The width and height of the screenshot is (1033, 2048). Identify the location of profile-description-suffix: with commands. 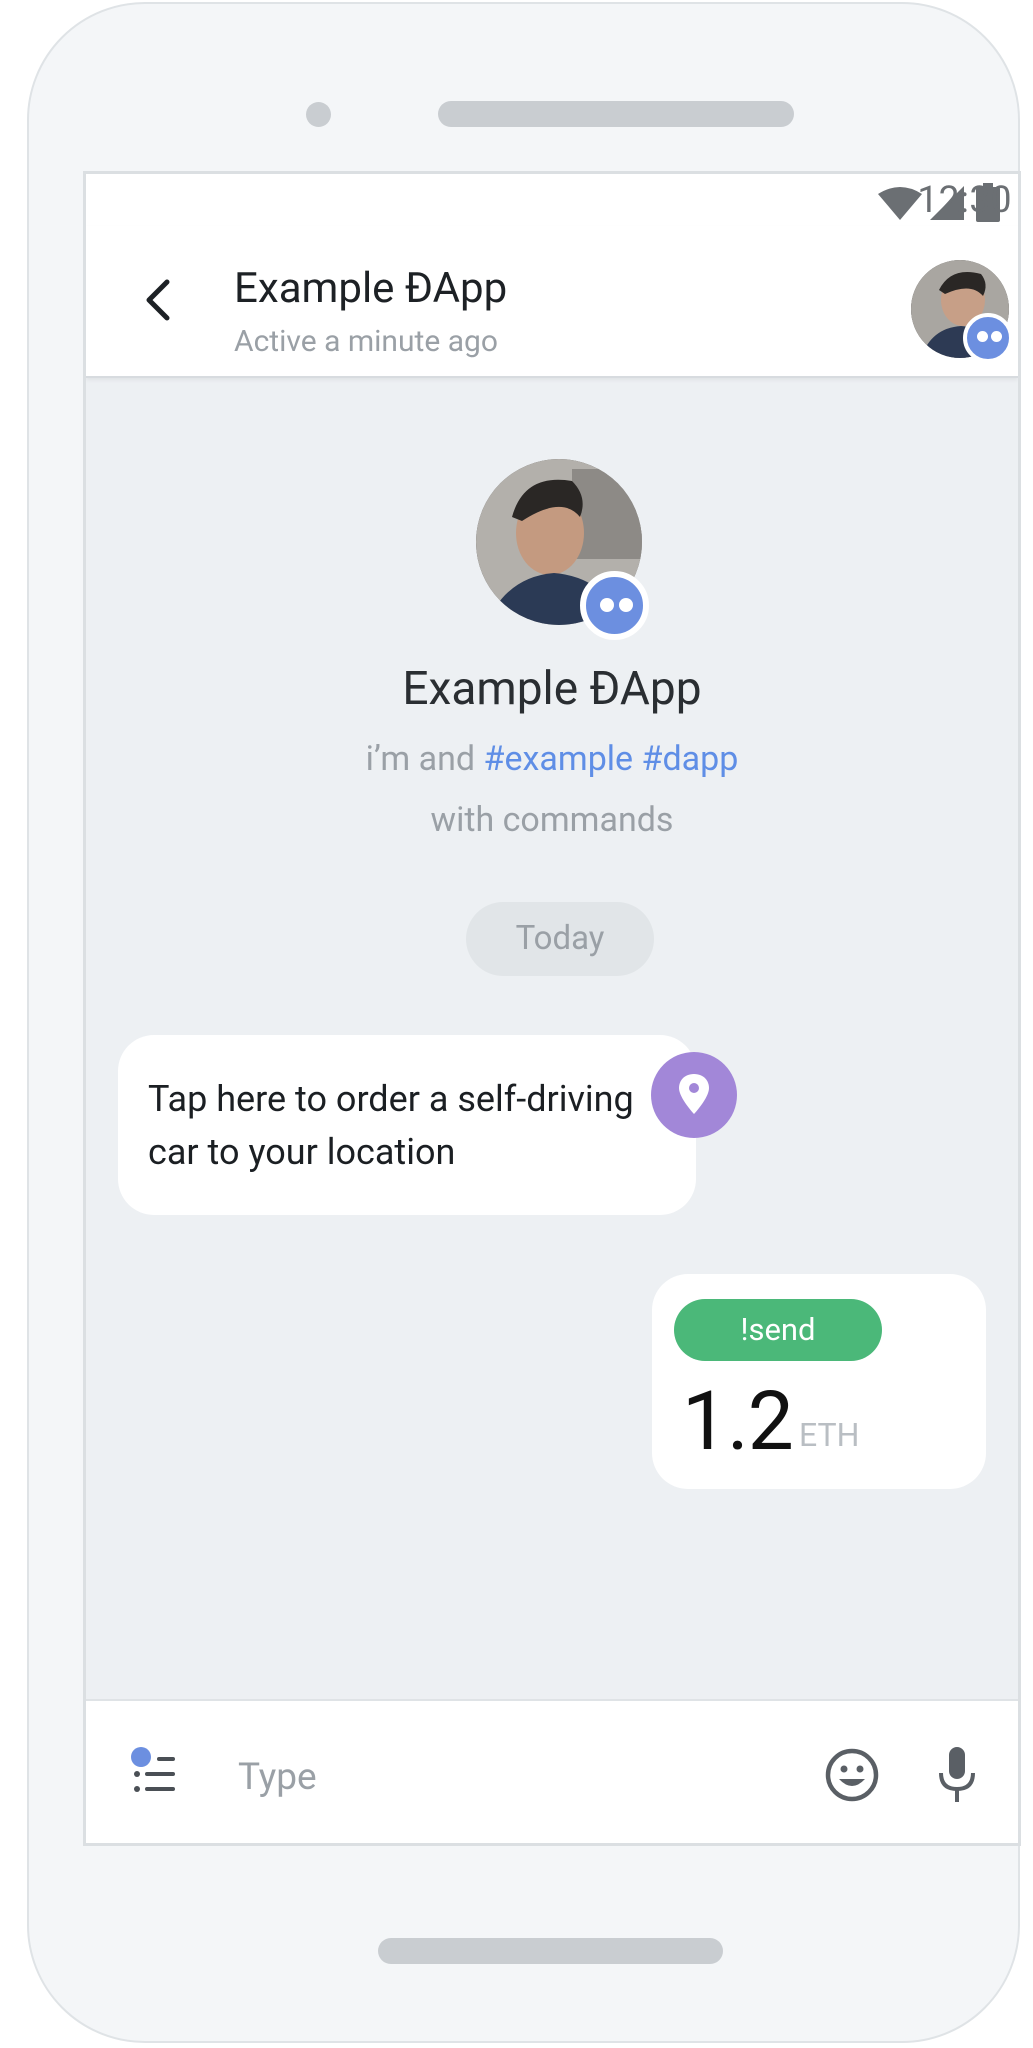
(552, 820).